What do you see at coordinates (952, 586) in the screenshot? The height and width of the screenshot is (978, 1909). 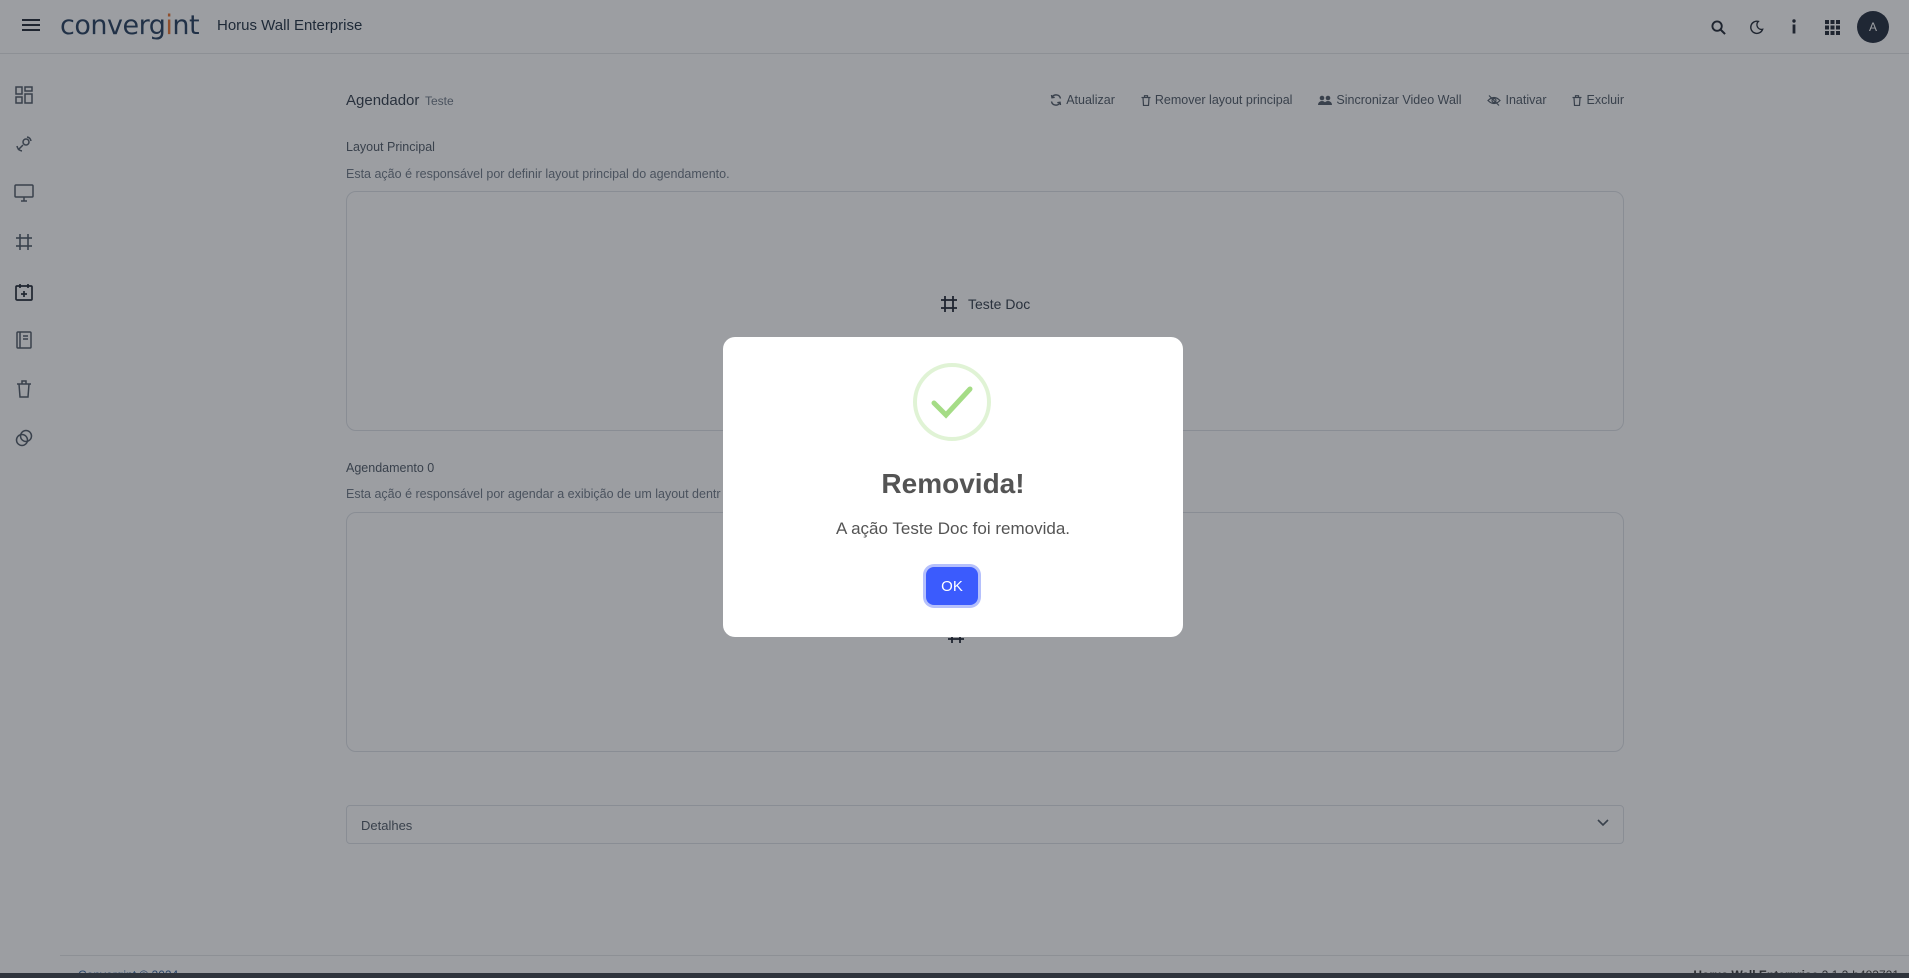 I see `ok-button: OK` at bounding box center [952, 586].